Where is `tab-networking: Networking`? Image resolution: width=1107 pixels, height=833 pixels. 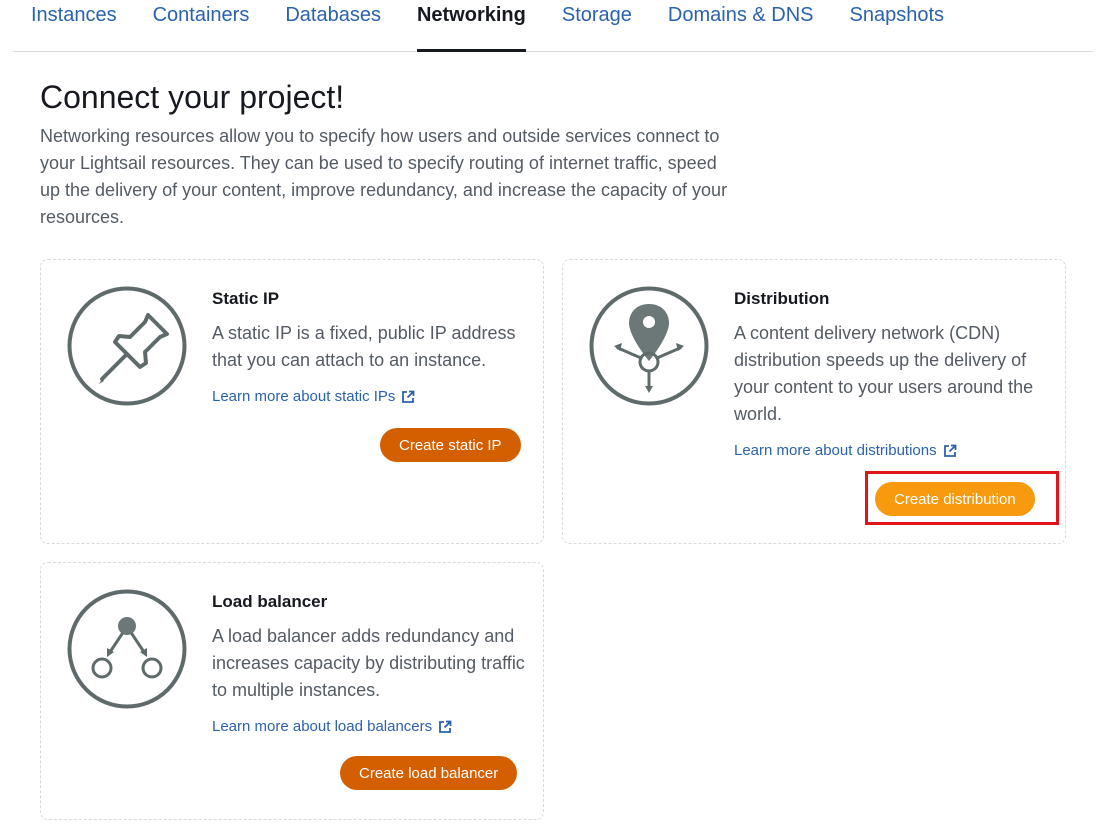
tab-networking: Networking is located at coordinates (471, 28).